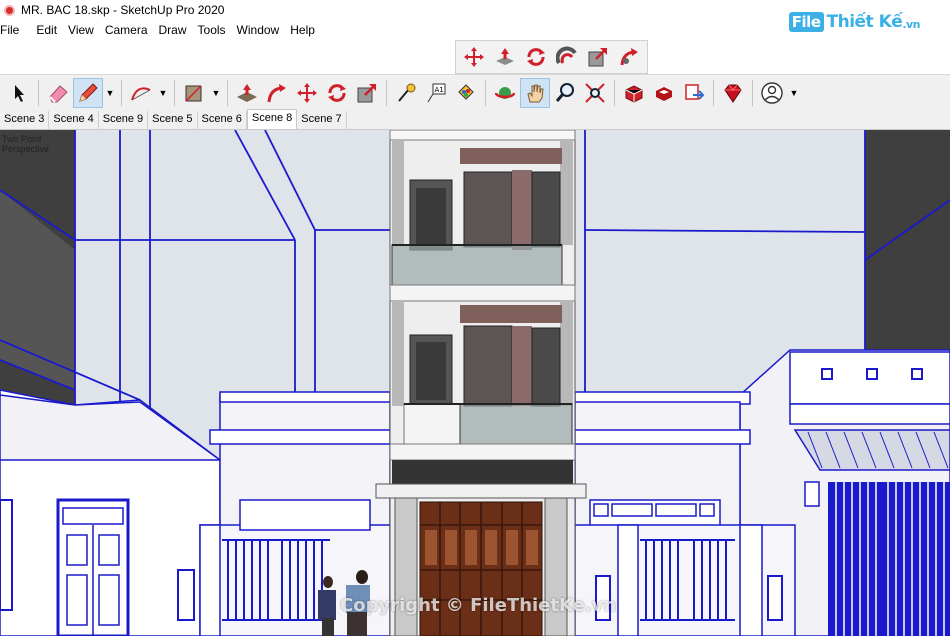 The height and width of the screenshot is (636, 950). I want to click on sketchup-app-icon, so click(9, 10).